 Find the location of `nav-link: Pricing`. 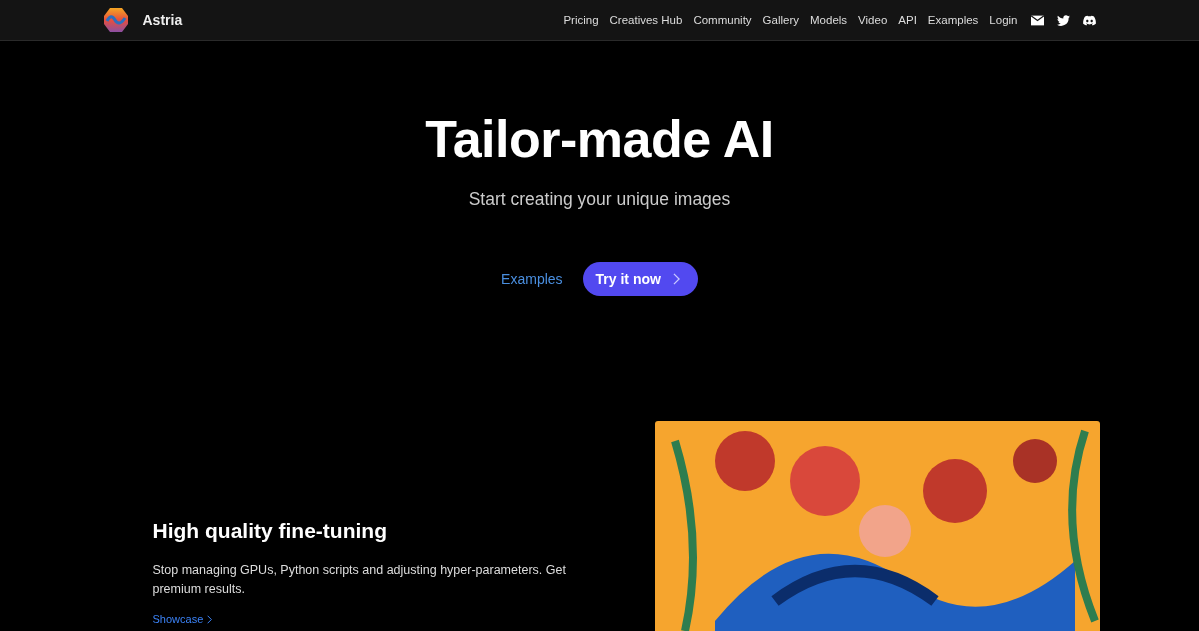

nav-link: Pricing is located at coordinates (581, 20).